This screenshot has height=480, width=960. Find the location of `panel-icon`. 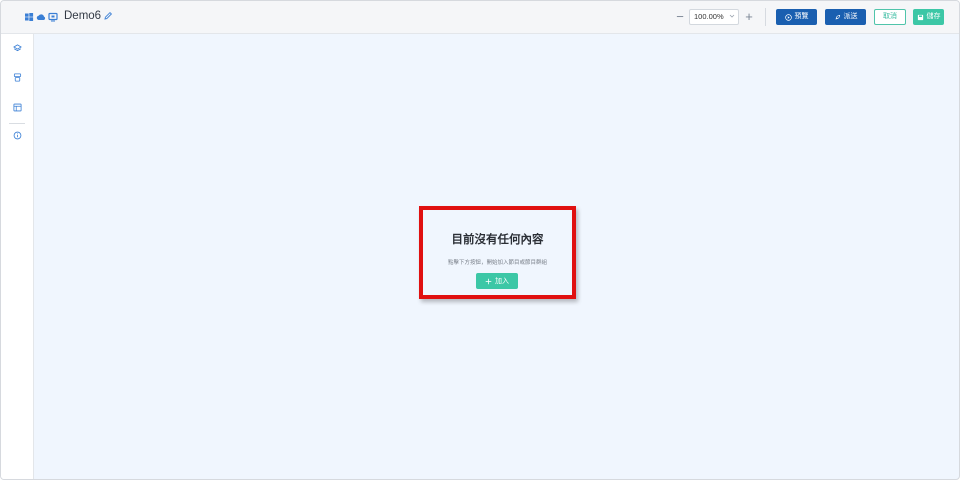

panel-icon is located at coordinates (17, 107).